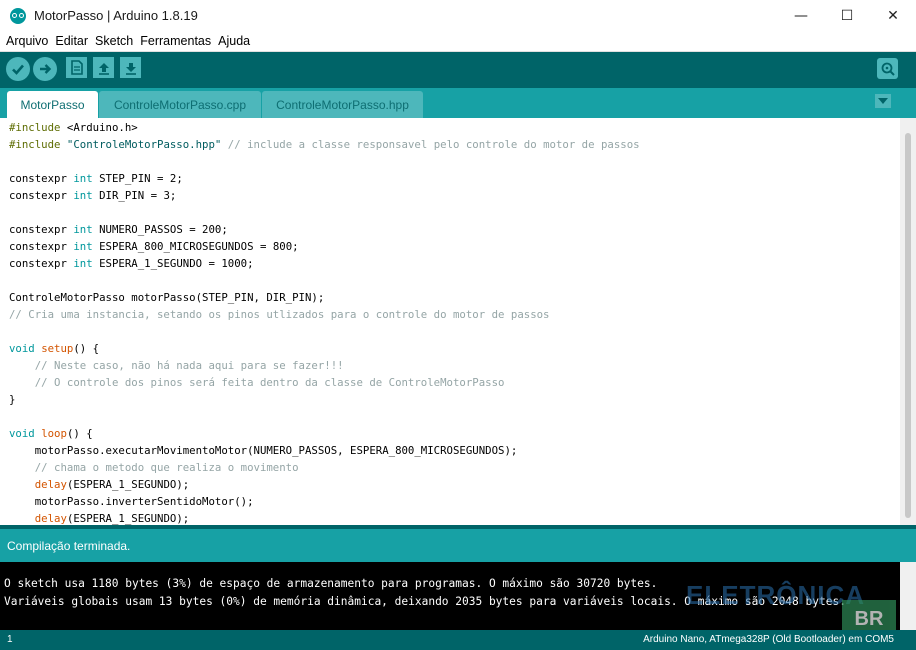 The height and width of the screenshot is (650, 916). What do you see at coordinates (118, 229) in the screenshot?
I see `code-line: constexpr int NUMERO_PASSOS = 200;` at bounding box center [118, 229].